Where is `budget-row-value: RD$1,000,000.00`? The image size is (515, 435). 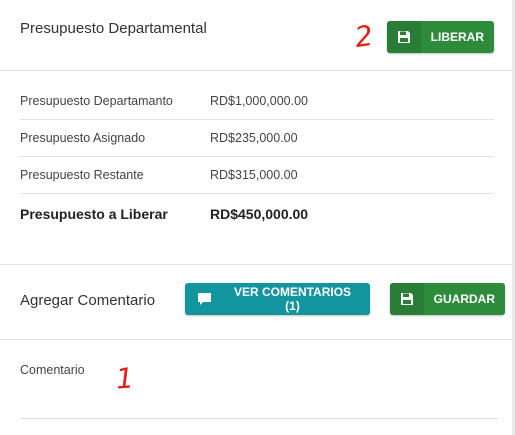 budget-row-value: RD$1,000,000.00 is located at coordinates (259, 101).